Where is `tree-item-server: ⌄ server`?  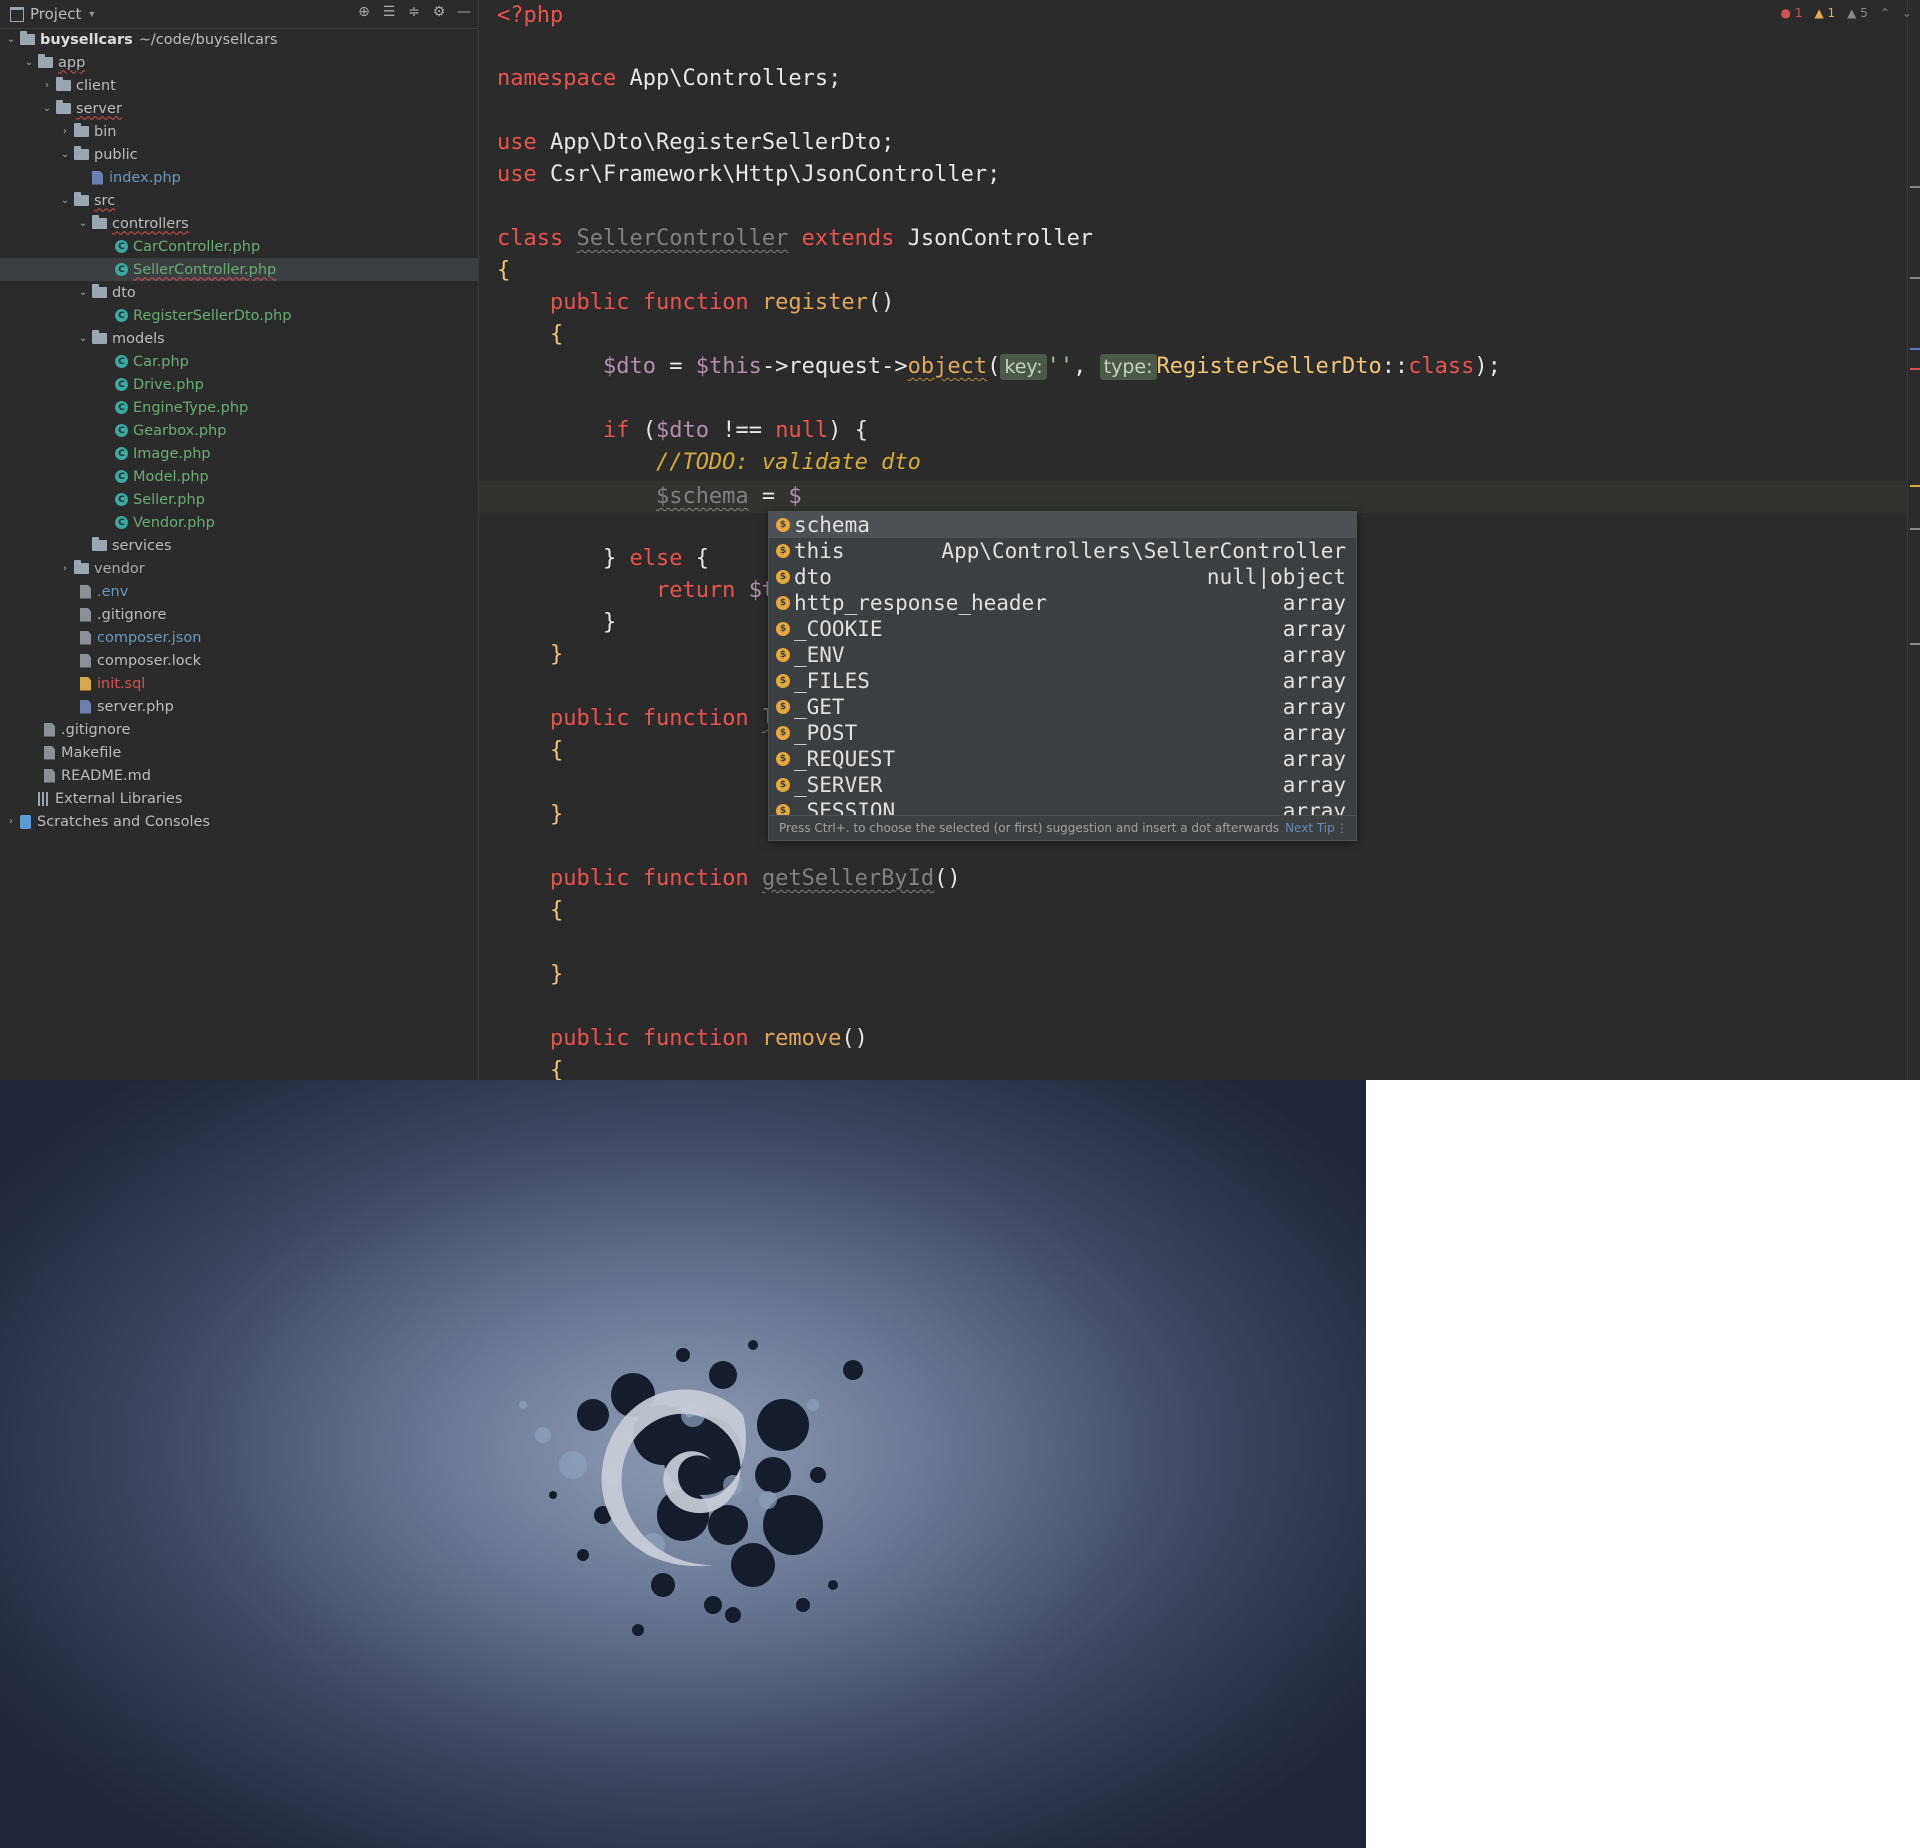 tree-item-server: ⌄ server is located at coordinates (239, 108).